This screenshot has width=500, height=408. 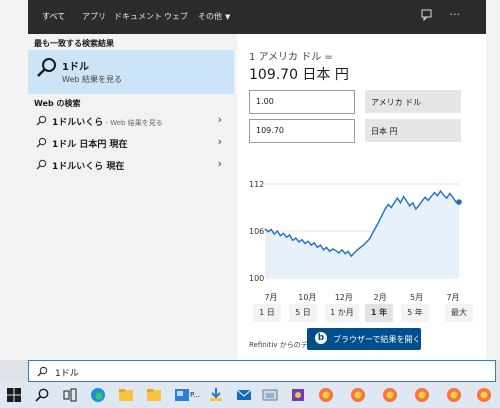 What do you see at coordinates (262, 371) in the screenshot?
I see `search-box: 1ドル` at bounding box center [262, 371].